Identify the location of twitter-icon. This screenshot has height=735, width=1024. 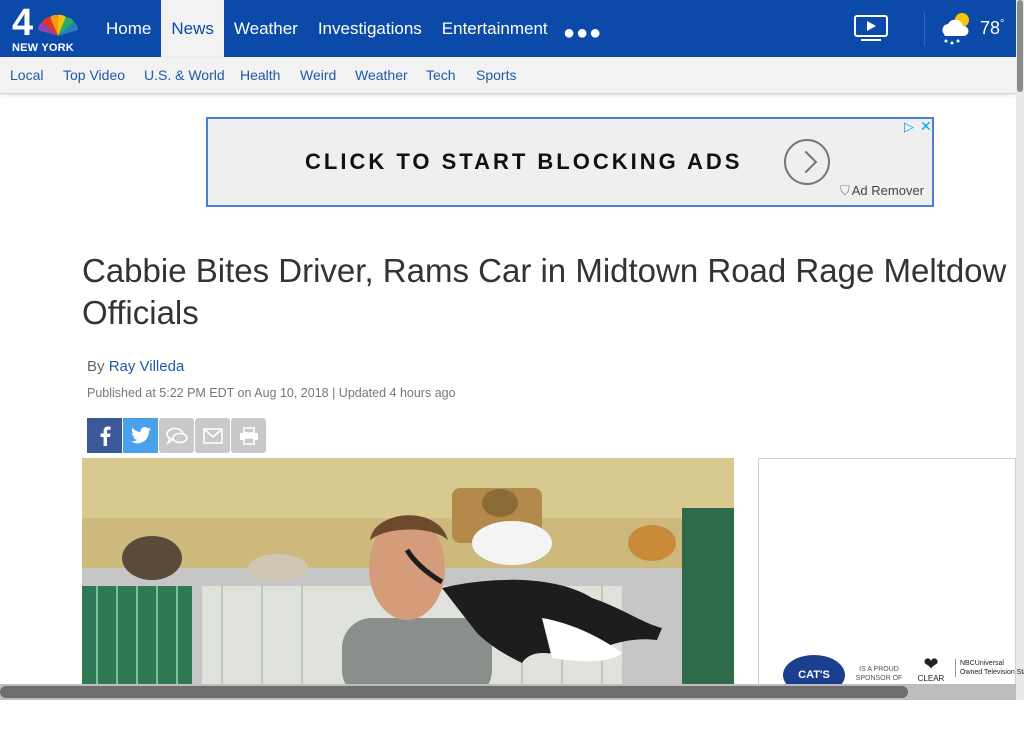
(140, 435).